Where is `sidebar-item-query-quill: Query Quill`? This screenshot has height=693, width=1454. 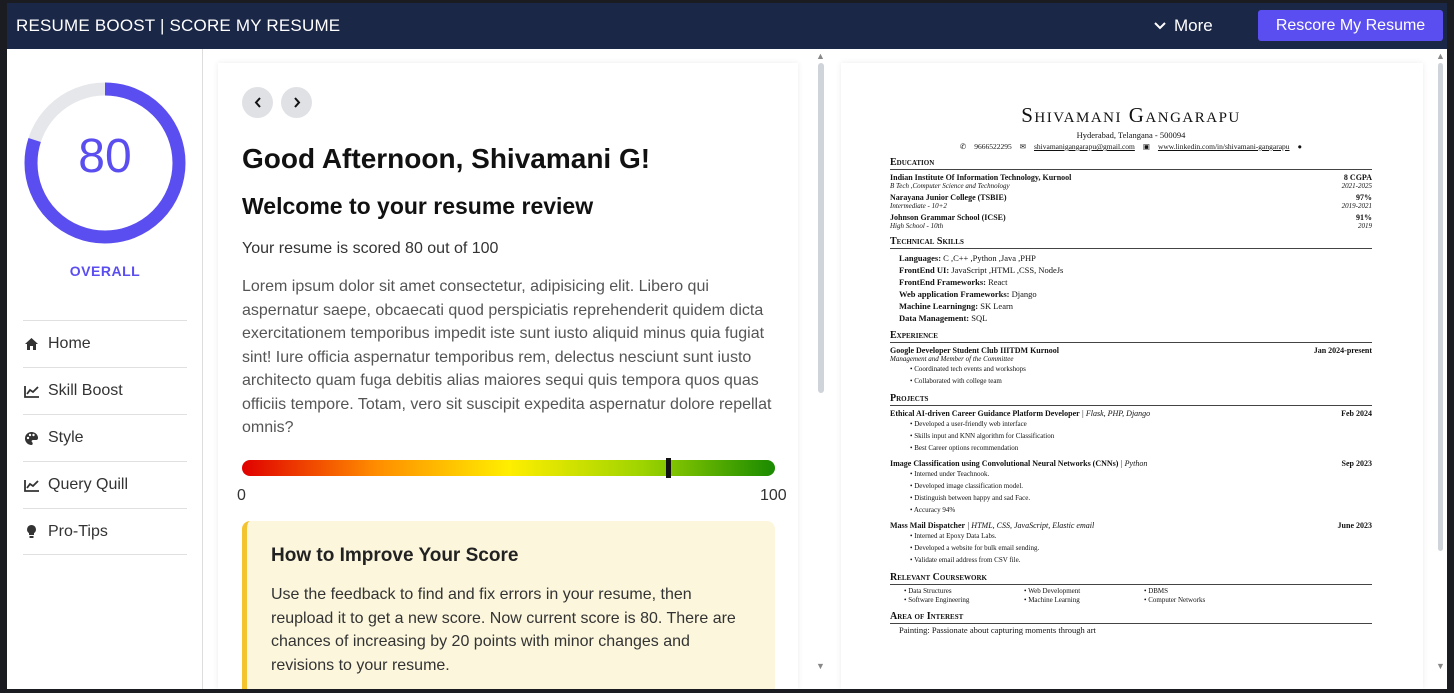 sidebar-item-query-quill: Query Quill is located at coordinates (105, 484).